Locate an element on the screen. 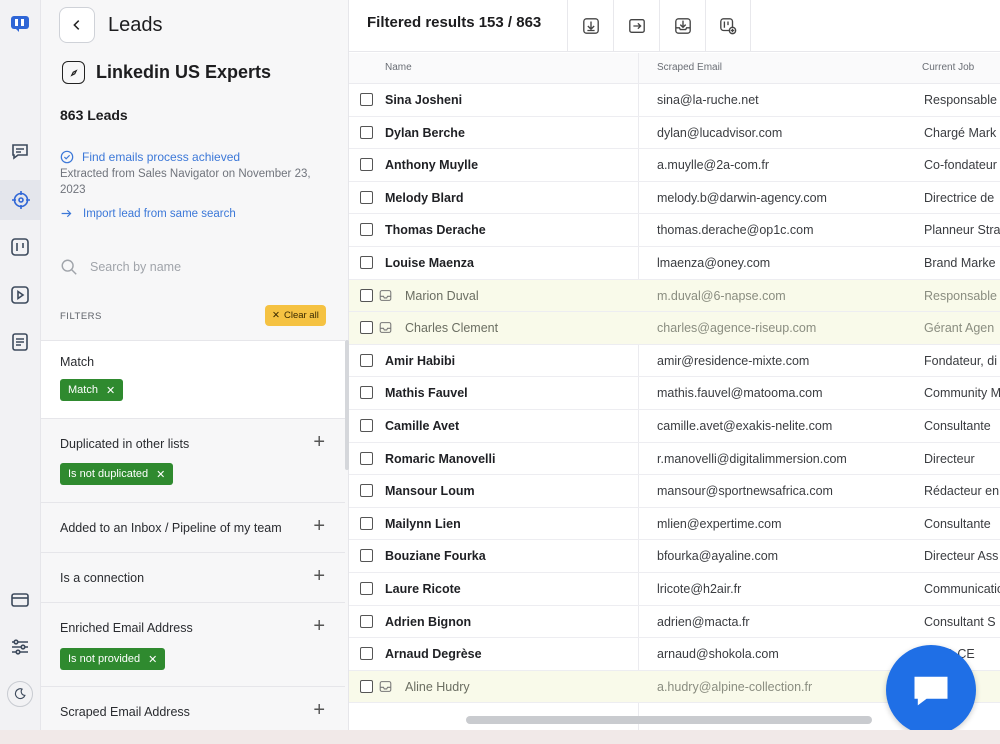  table-row: Louise Maenza lmaenza@oney.com Brand Marke is located at coordinates (674, 263).